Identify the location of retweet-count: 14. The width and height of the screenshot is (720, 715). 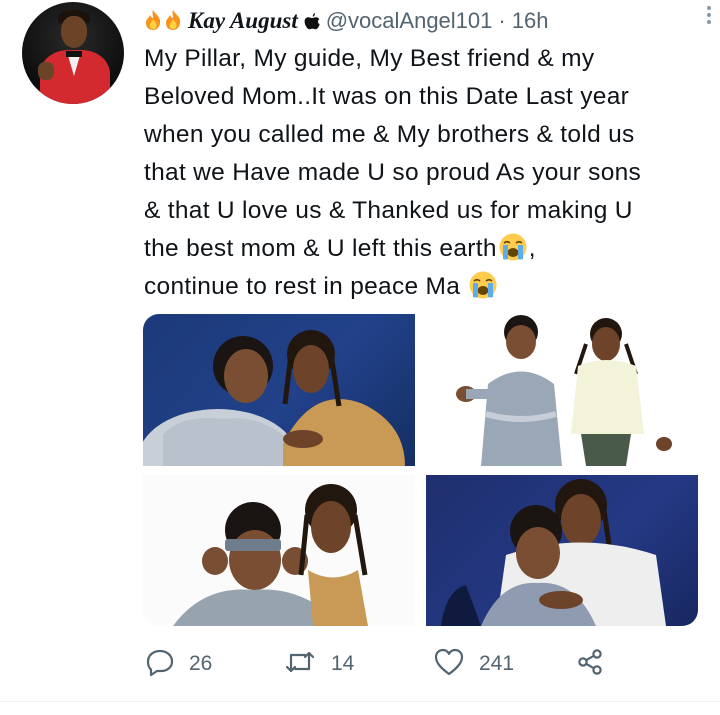
(343, 663).